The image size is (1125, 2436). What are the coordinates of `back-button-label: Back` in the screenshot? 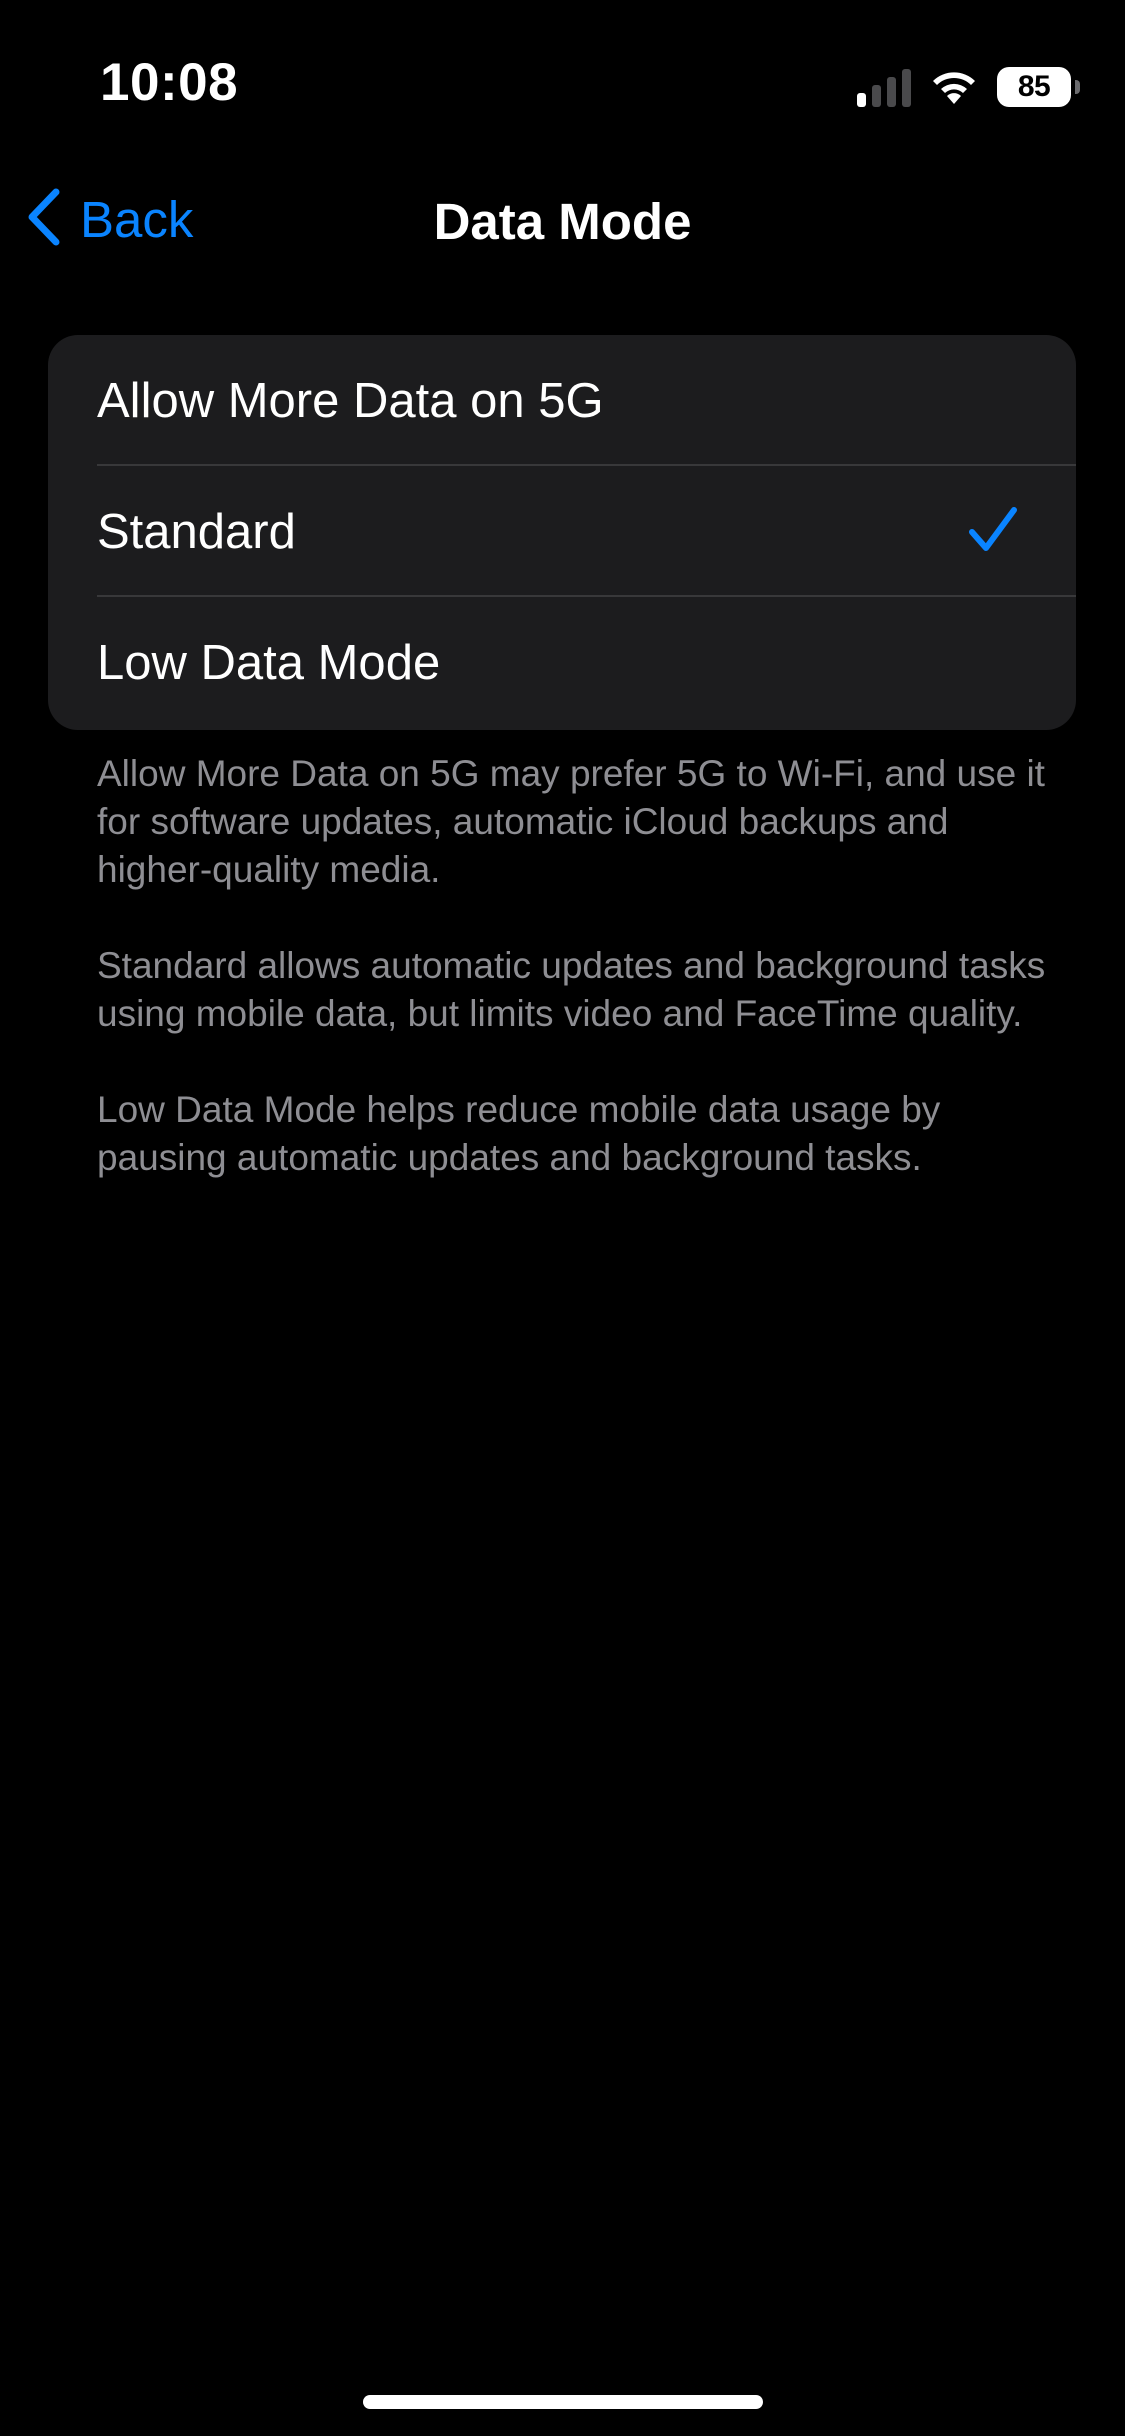 It's located at (137, 219).